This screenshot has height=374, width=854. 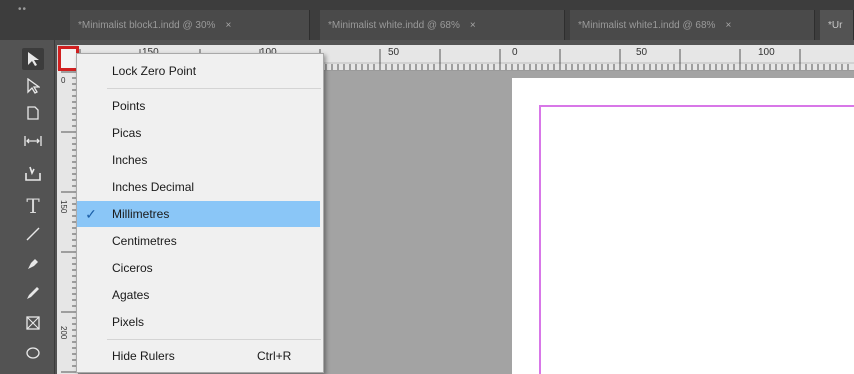 What do you see at coordinates (153, 187) in the screenshot?
I see `menu-item-label: Inches Decimal` at bounding box center [153, 187].